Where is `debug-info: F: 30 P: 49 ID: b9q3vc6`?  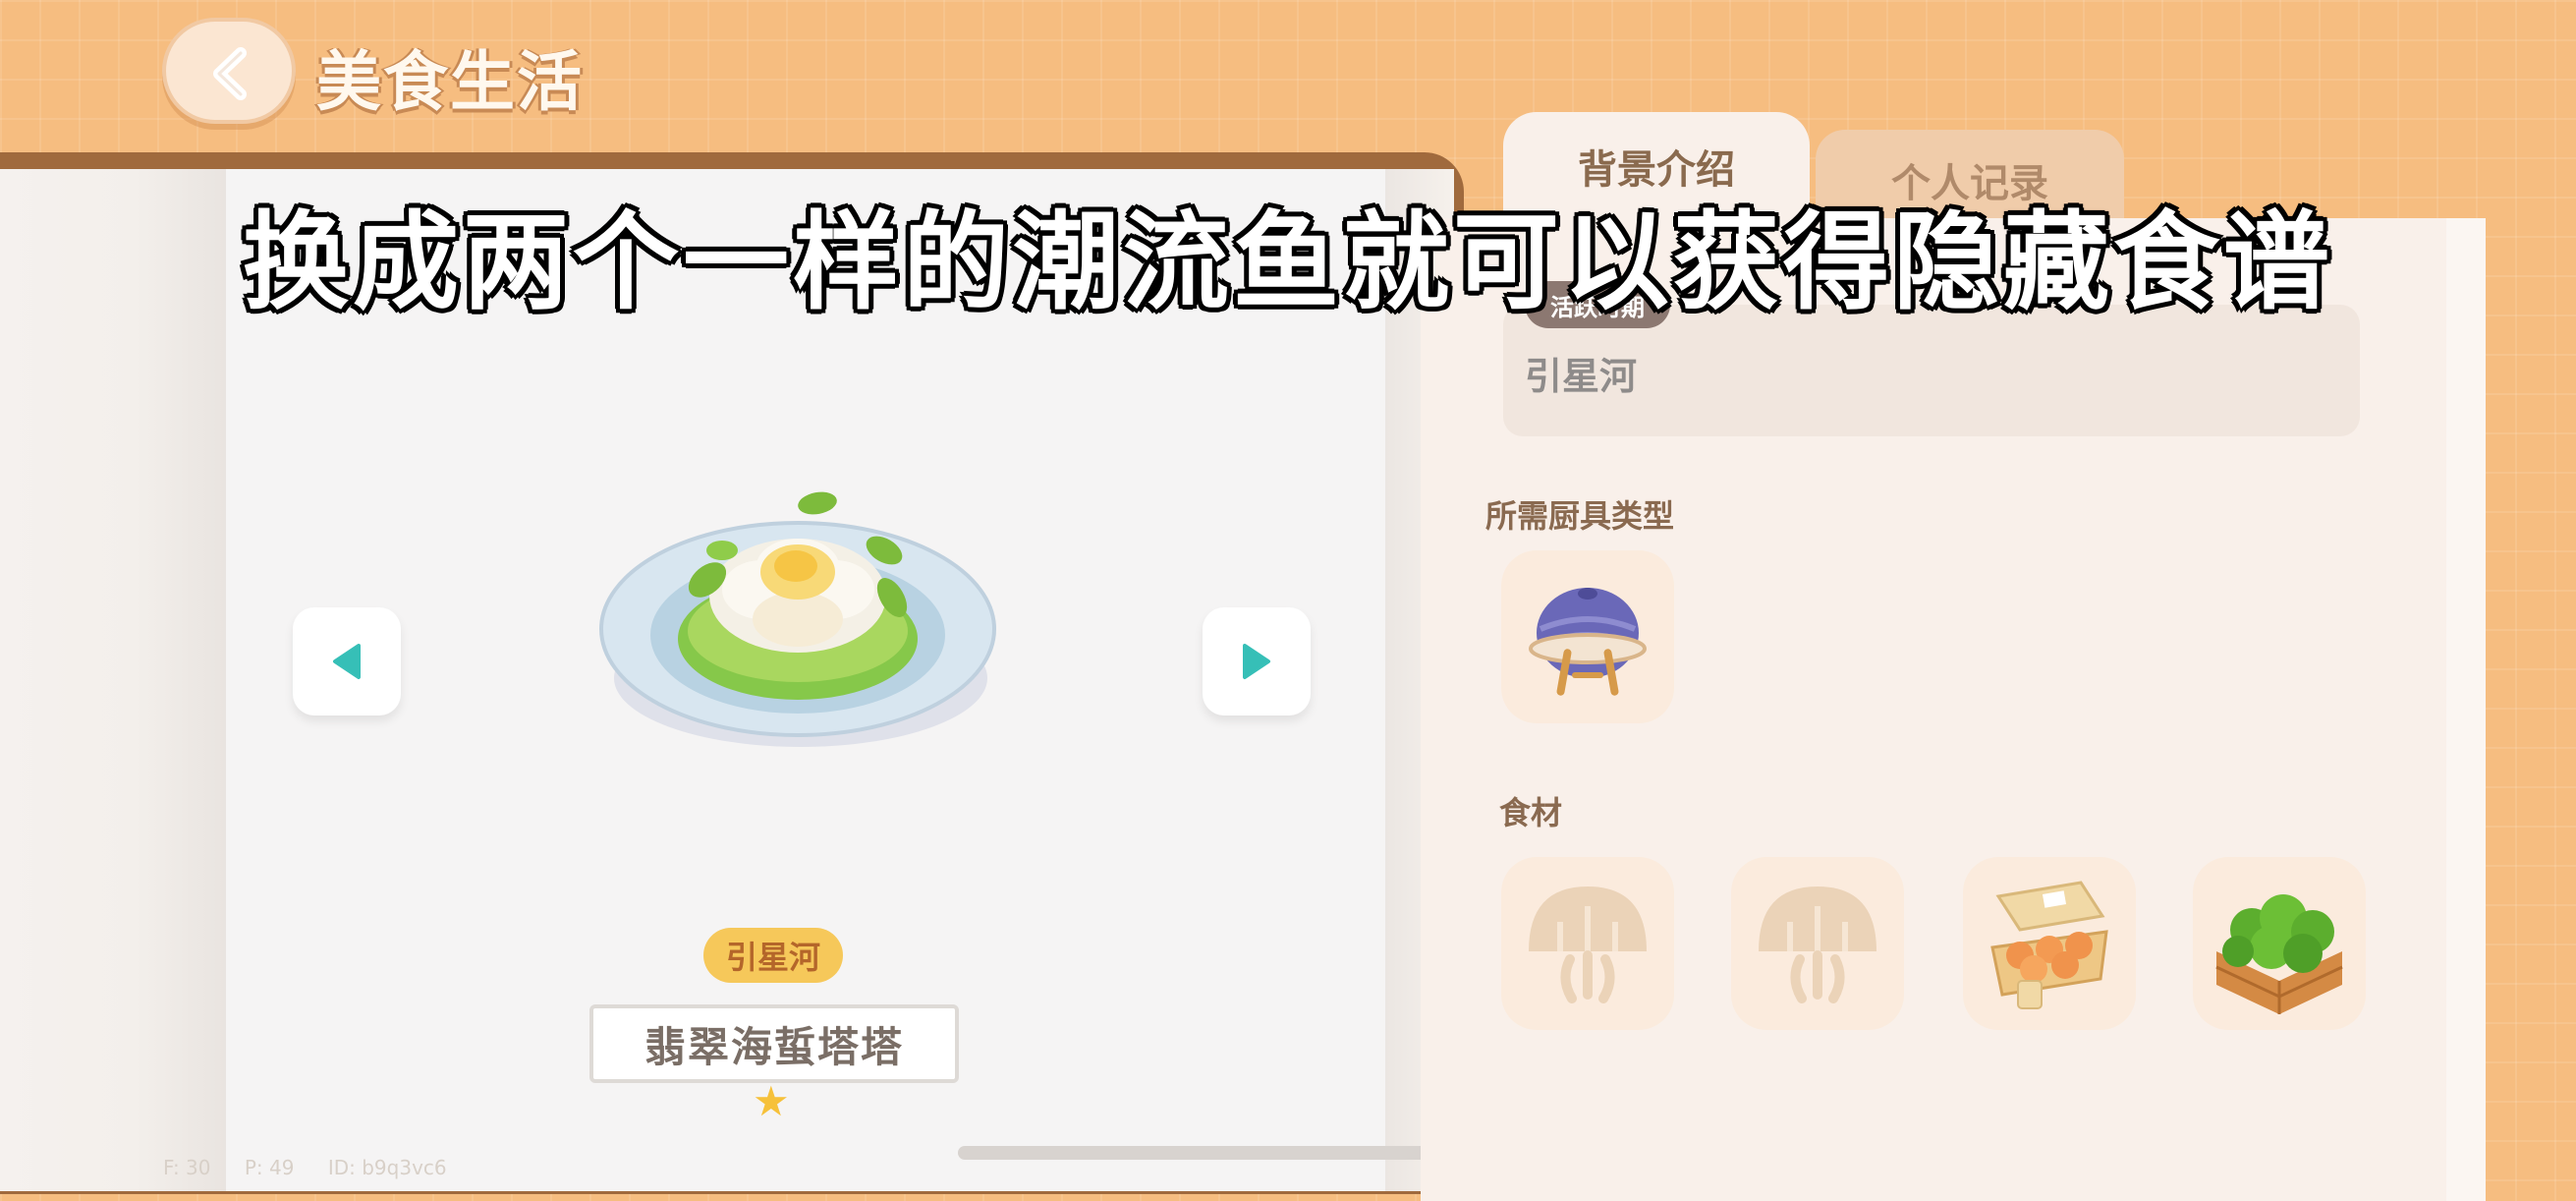
debug-info: F: 30 P: 49 ID: b9q3vc6 is located at coordinates (319, 1167).